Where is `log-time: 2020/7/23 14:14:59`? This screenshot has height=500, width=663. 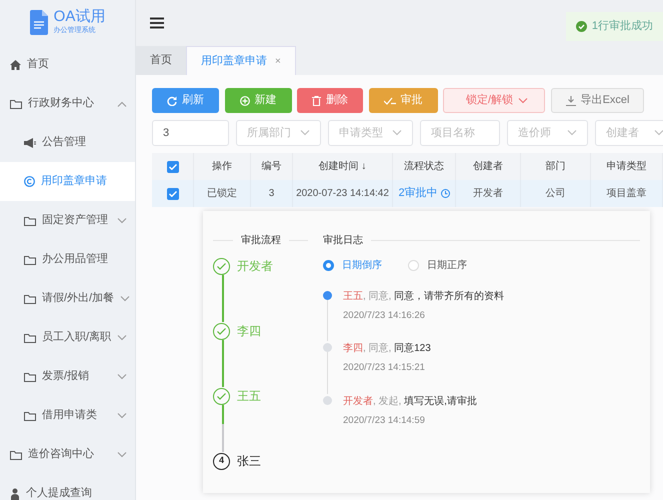 log-time: 2020/7/23 14:14:59 is located at coordinates (384, 421).